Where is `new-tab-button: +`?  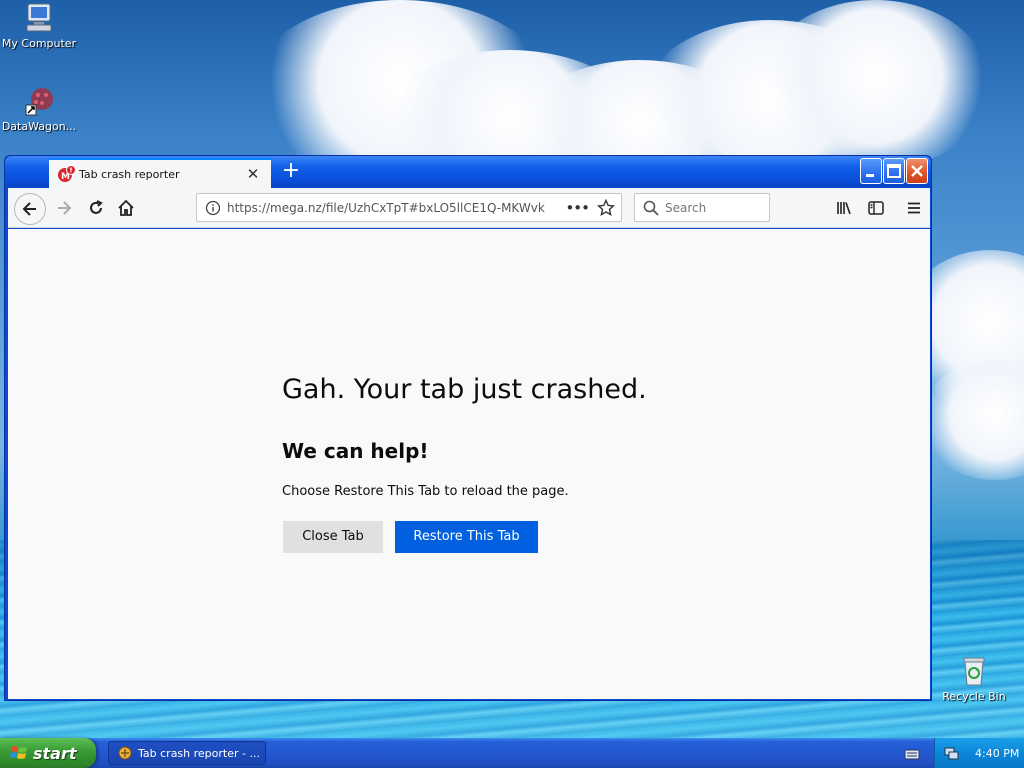
new-tab-button: + is located at coordinates (291, 172).